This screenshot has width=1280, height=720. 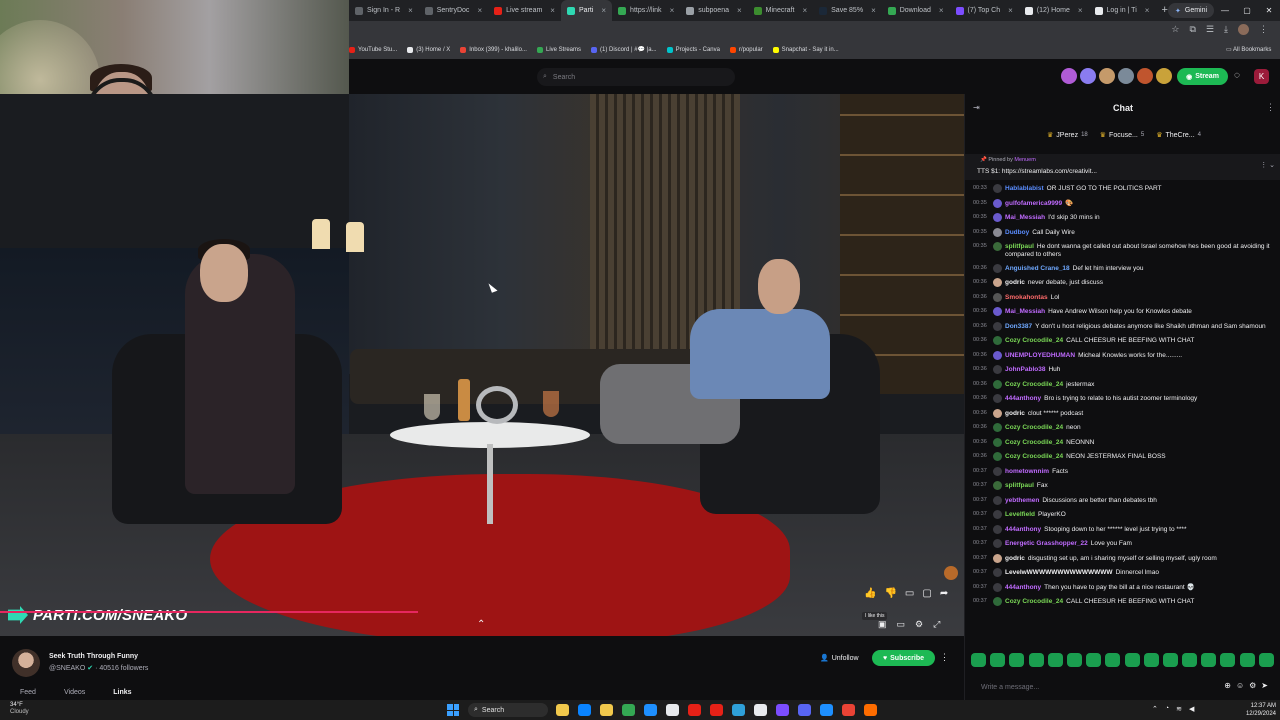 I want to click on share-icon: ➦, so click(x=944, y=593).